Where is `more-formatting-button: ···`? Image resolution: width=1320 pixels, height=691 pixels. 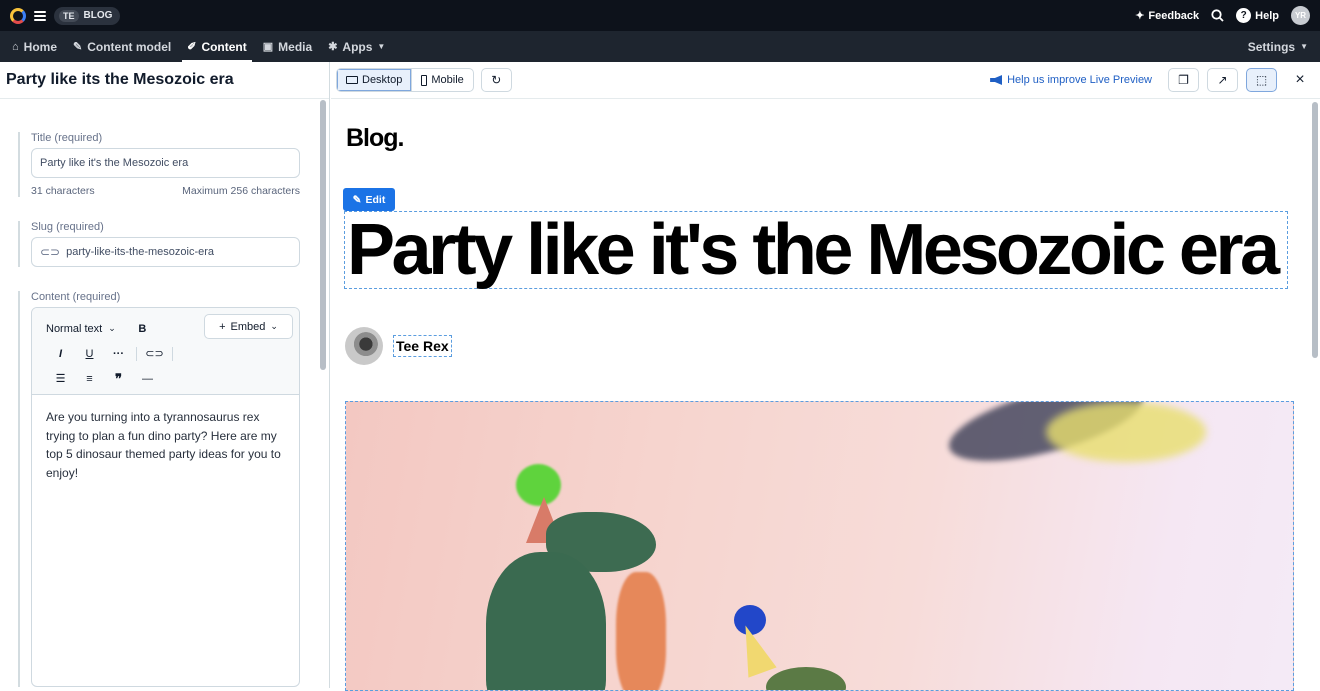 more-formatting-button: ··· is located at coordinates (118, 354).